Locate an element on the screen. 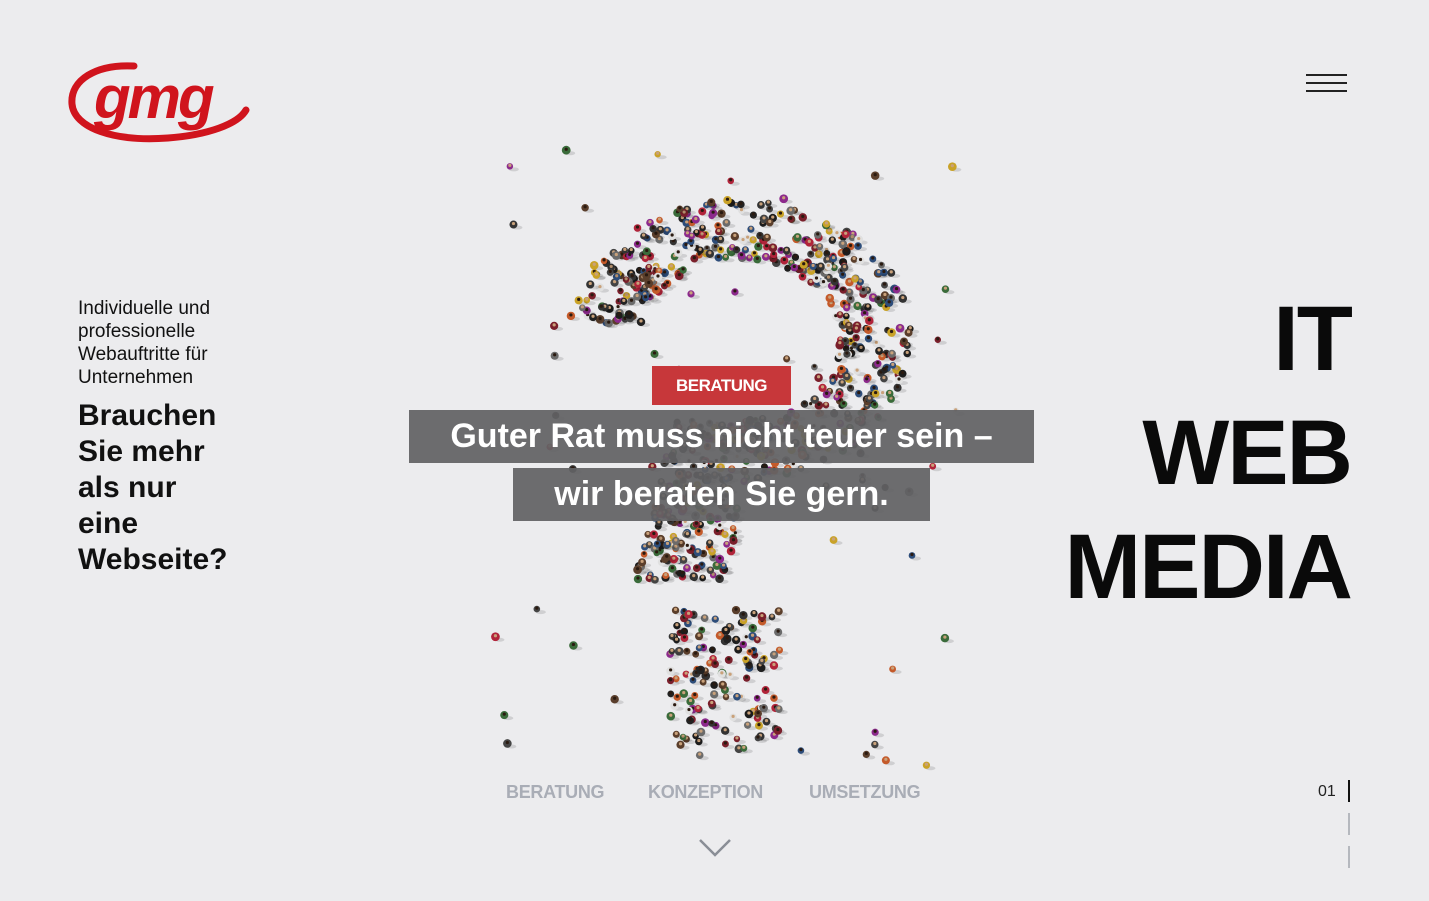 Image resolution: width=1429 pixels, height=901 pixels. hero-keywords: IT WEB MEDIA is located at coordinates (1208, 453).